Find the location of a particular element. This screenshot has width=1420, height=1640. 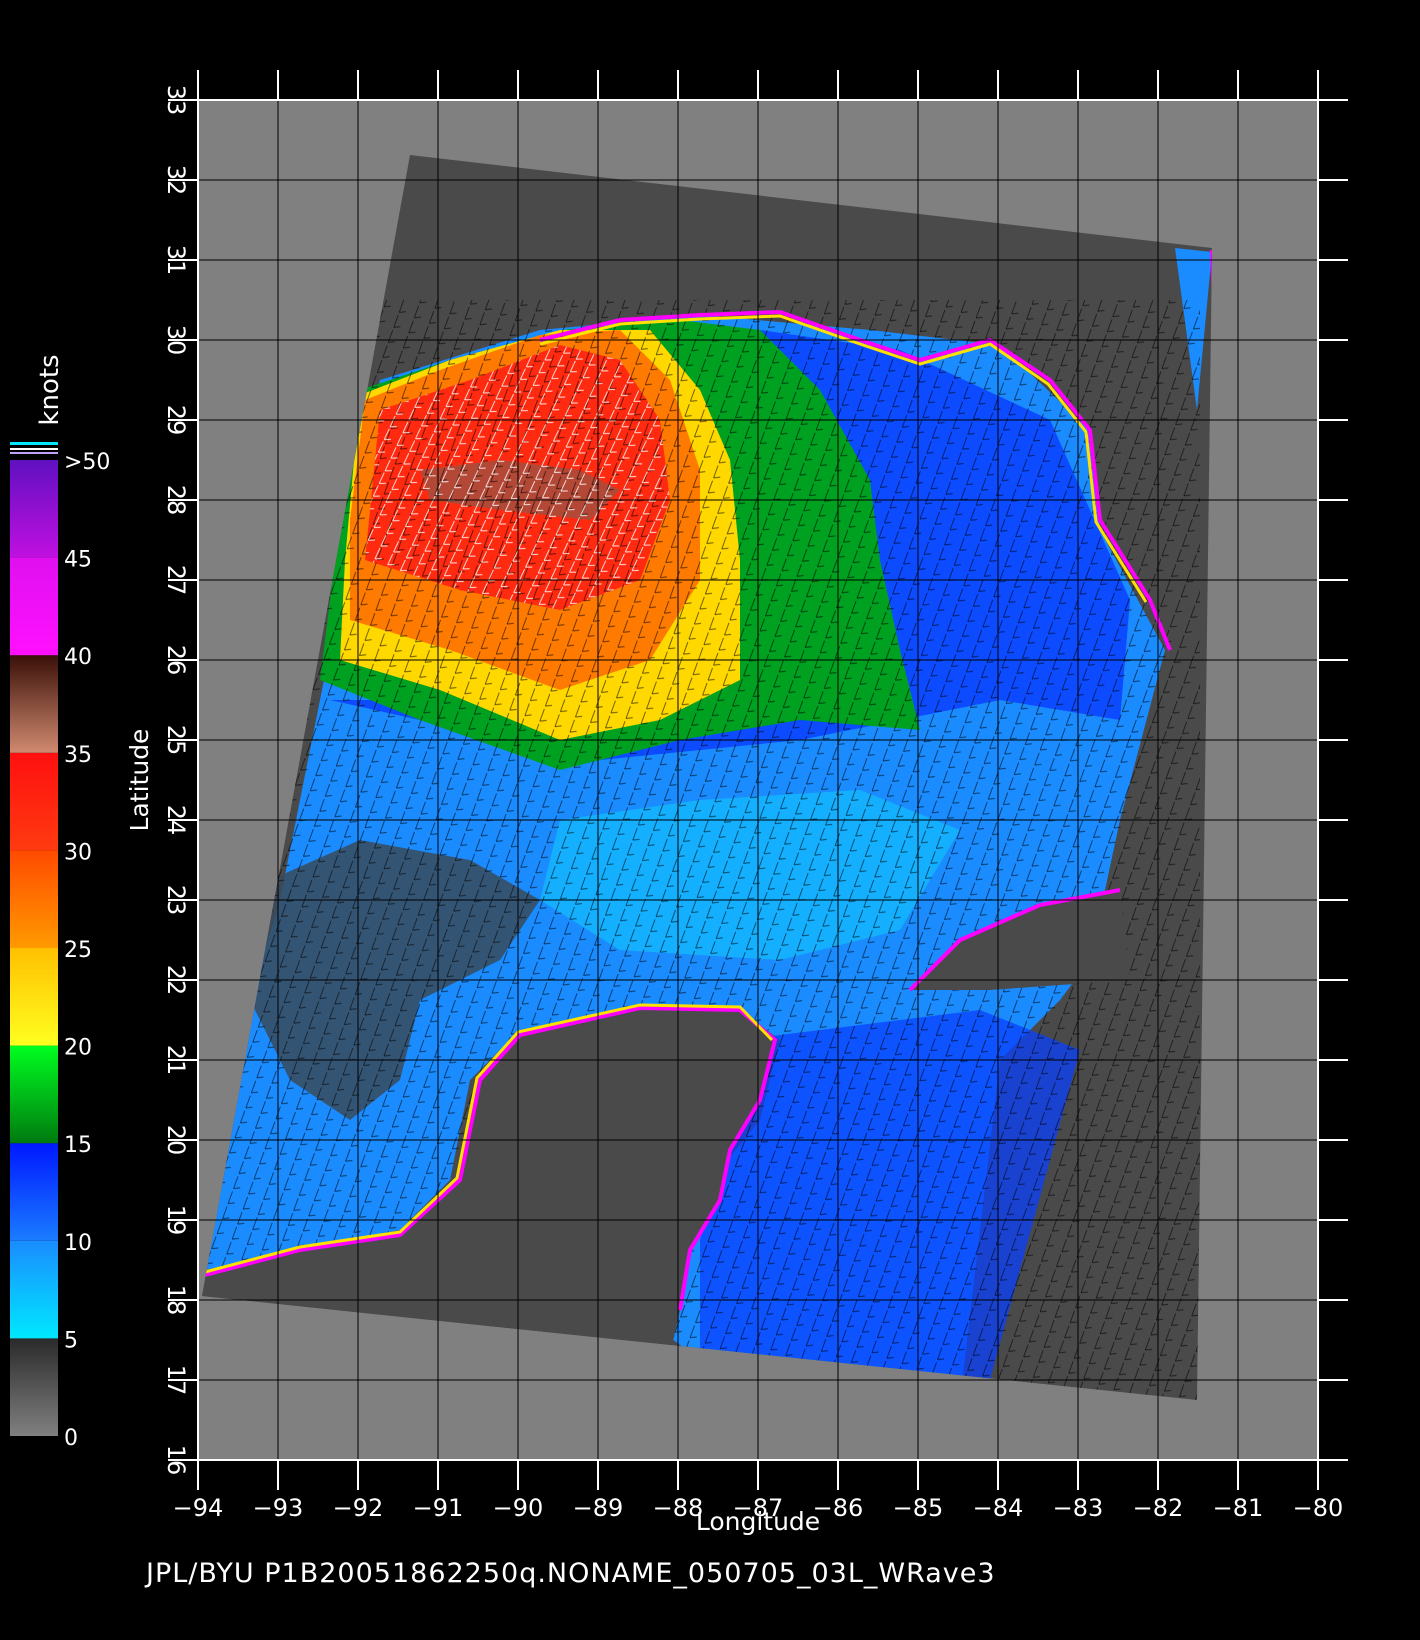

colorbar-tick-label: 25 is located at coordinates (78, 950).